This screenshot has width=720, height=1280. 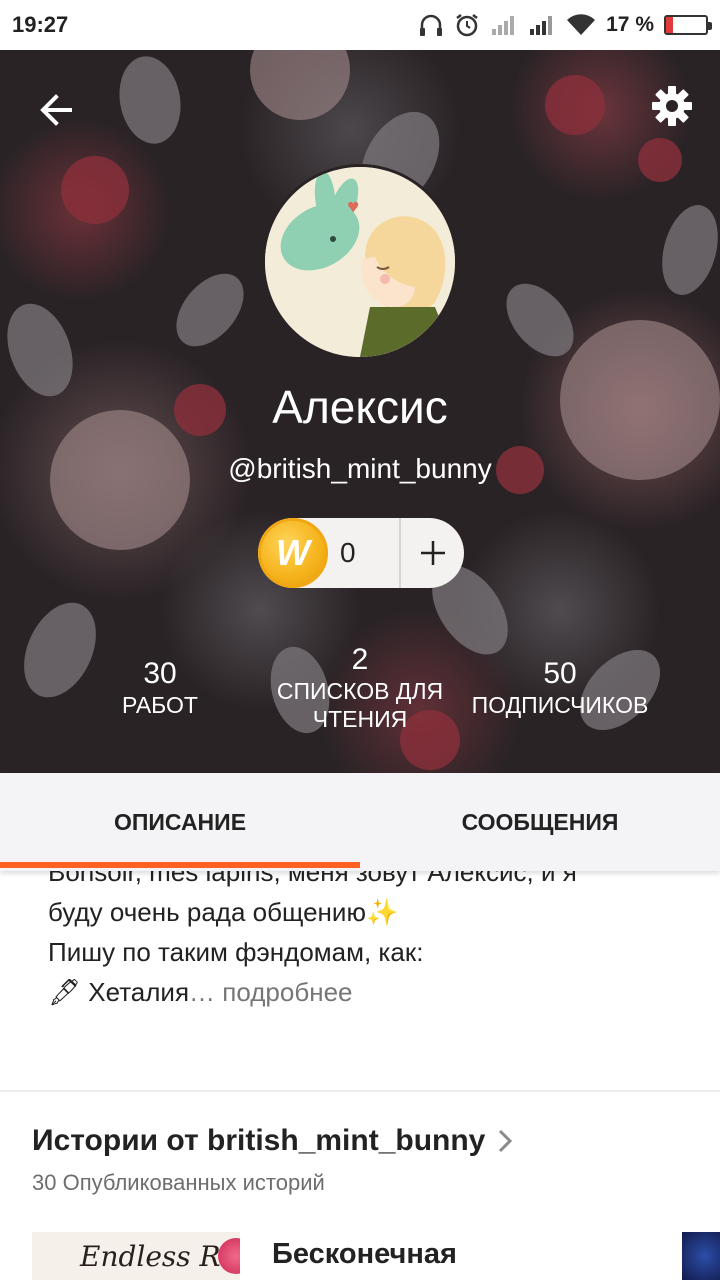 What do you see at coordinates (630, 24) in the screenshot?
I see `battery-percent: 17 %` at bounding box center [630, 24].